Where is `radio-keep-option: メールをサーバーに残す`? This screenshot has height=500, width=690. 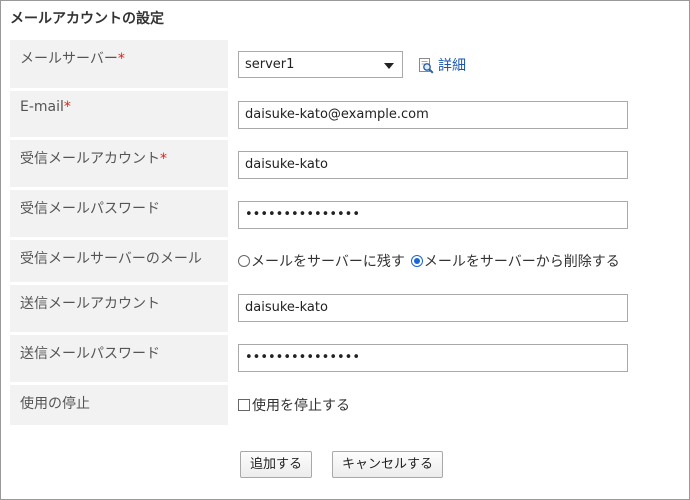
radio-keep-option: メールをサーバーに残す is located at coordinates (321, 261).